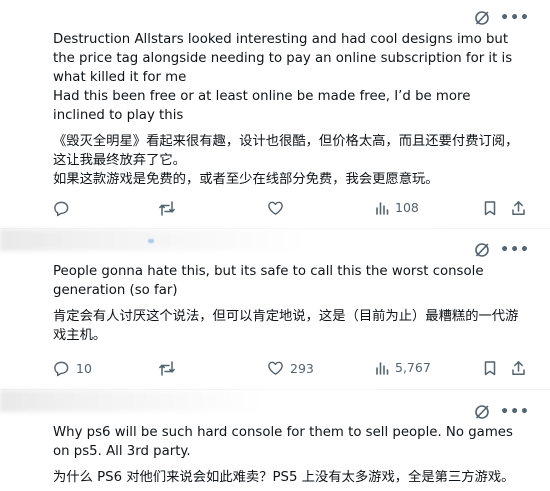 The image size is (550, 491). I want to click on blurred-verified-badge, so click(151, 241).